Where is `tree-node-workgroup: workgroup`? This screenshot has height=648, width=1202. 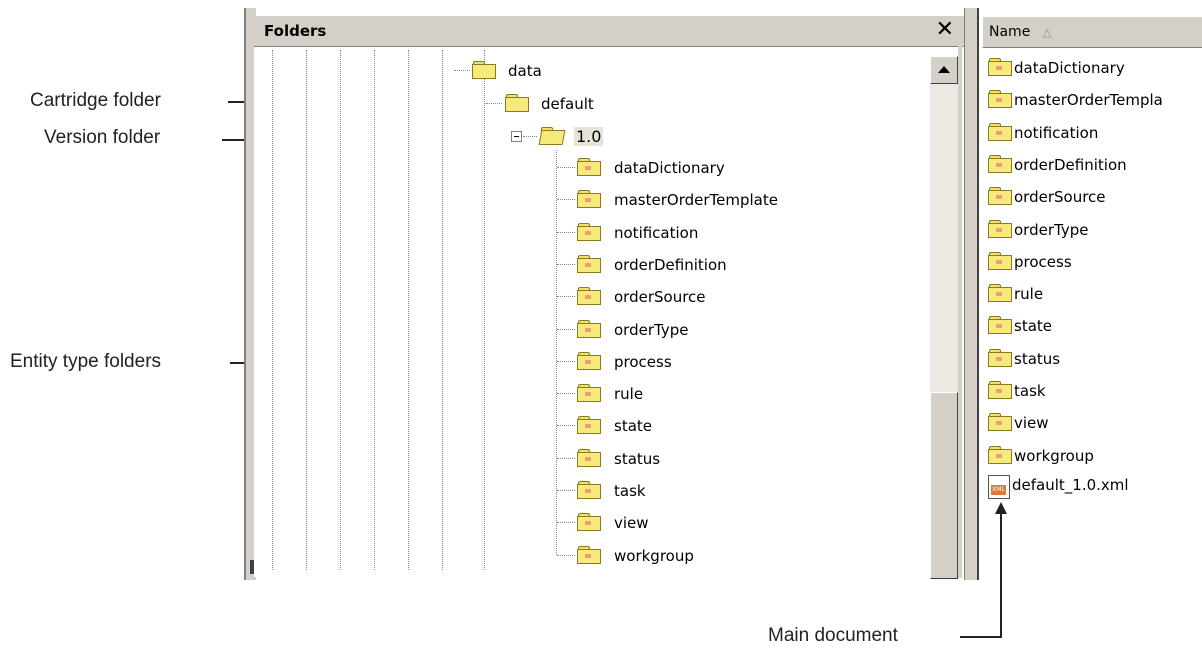
tree-node-workgroup: workgroup is located at coordinates (654, 556).